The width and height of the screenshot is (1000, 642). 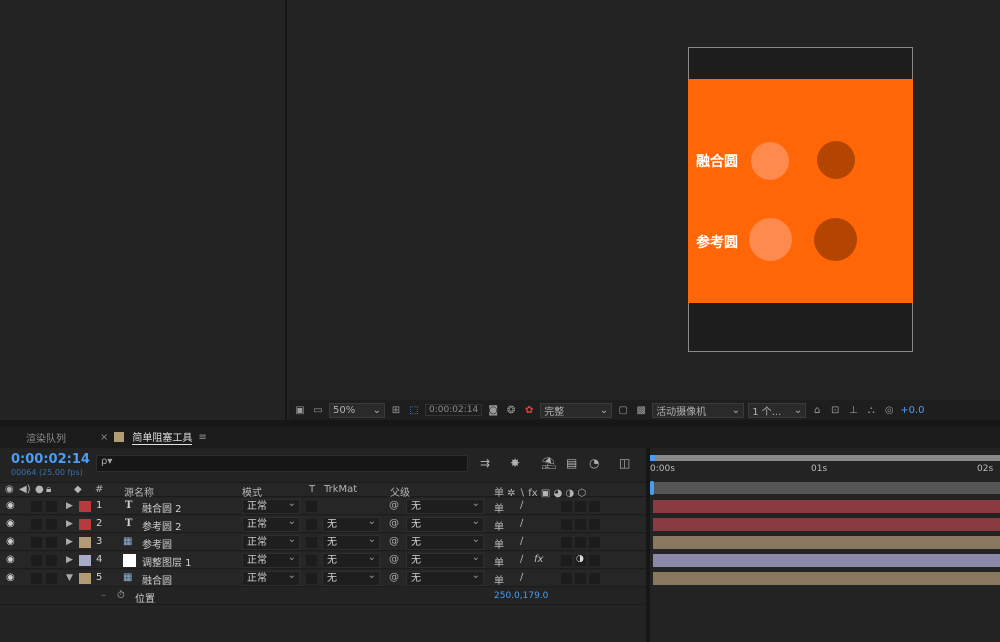 What do you see at coordinates (624, 463) in the screenshot?
I see `graph-editor-icon: ◫` at bounding box center [624, 463].